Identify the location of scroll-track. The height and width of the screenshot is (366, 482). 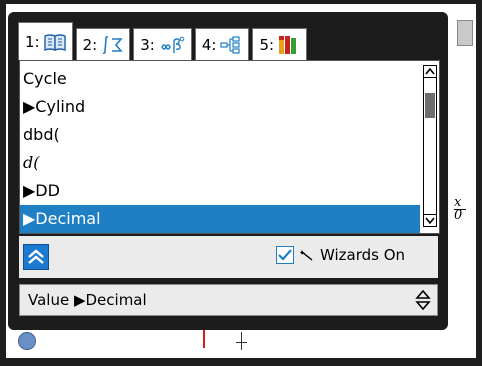
(430, 146).